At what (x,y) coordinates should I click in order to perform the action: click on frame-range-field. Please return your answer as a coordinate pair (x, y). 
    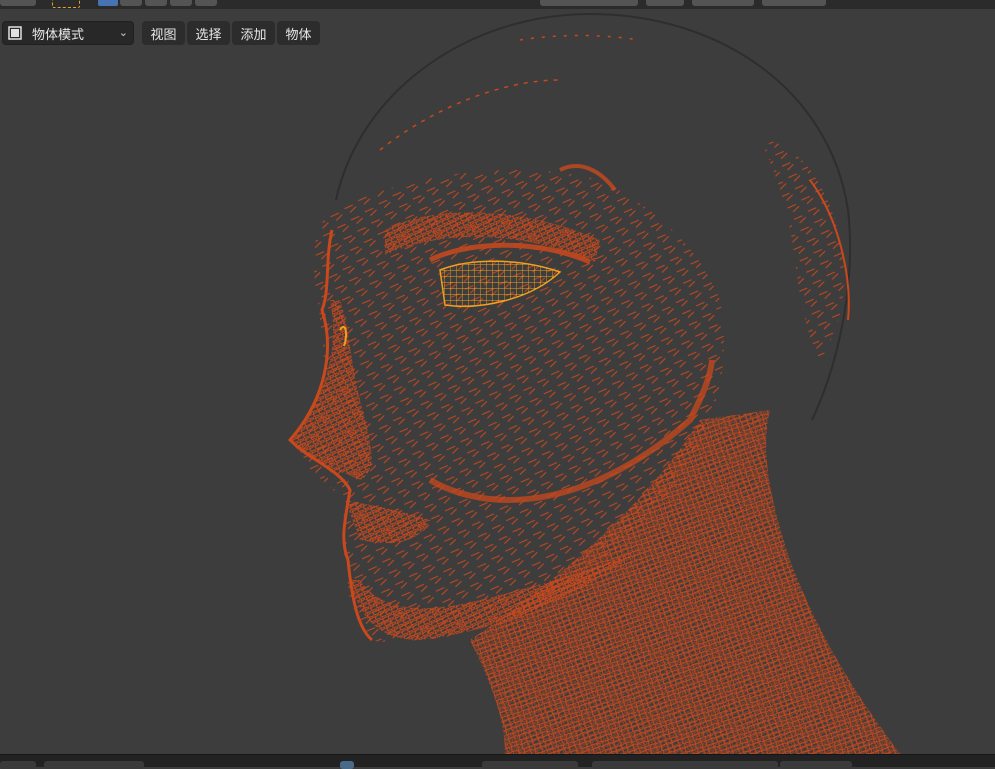
    Looking at the image, I should click on (685, 765).